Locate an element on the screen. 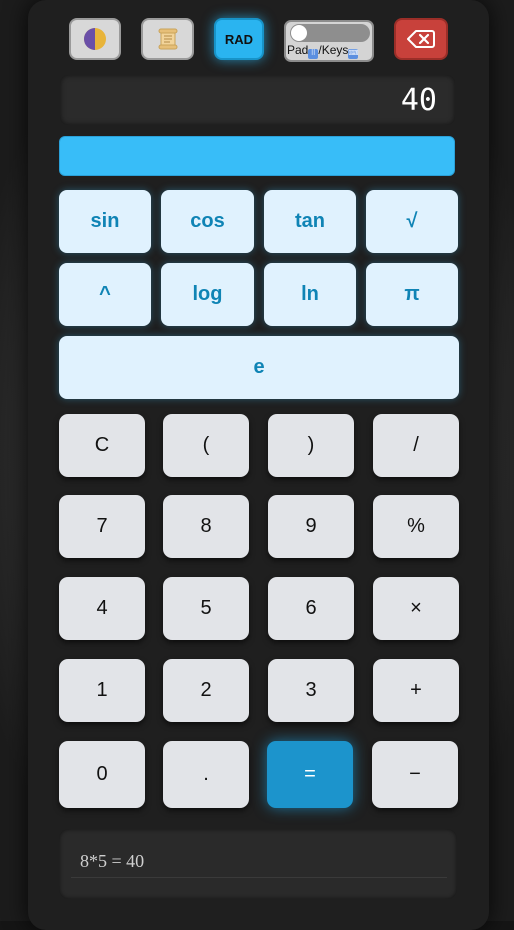 This screenshot has height=930, width=514. history-button is located at coordinates (167, 39).